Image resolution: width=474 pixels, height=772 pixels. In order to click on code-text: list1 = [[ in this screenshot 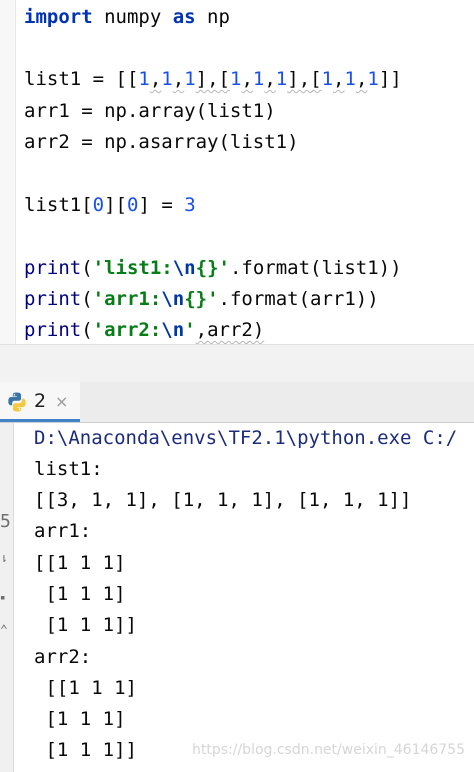, I will do `click(81, 79)`.